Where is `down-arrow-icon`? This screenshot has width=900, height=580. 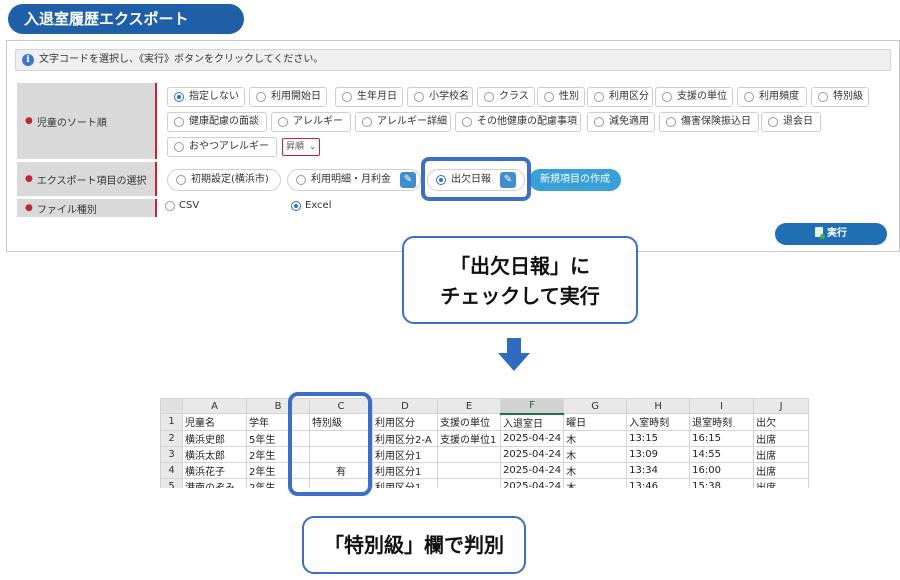
down-arrow-icon is located at coordinates (514, 346).